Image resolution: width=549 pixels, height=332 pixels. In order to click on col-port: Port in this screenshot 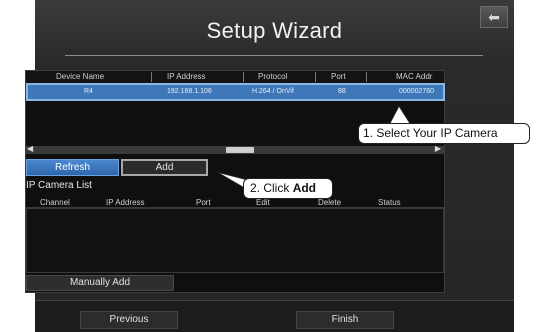, I will do `click(338, 76)`.